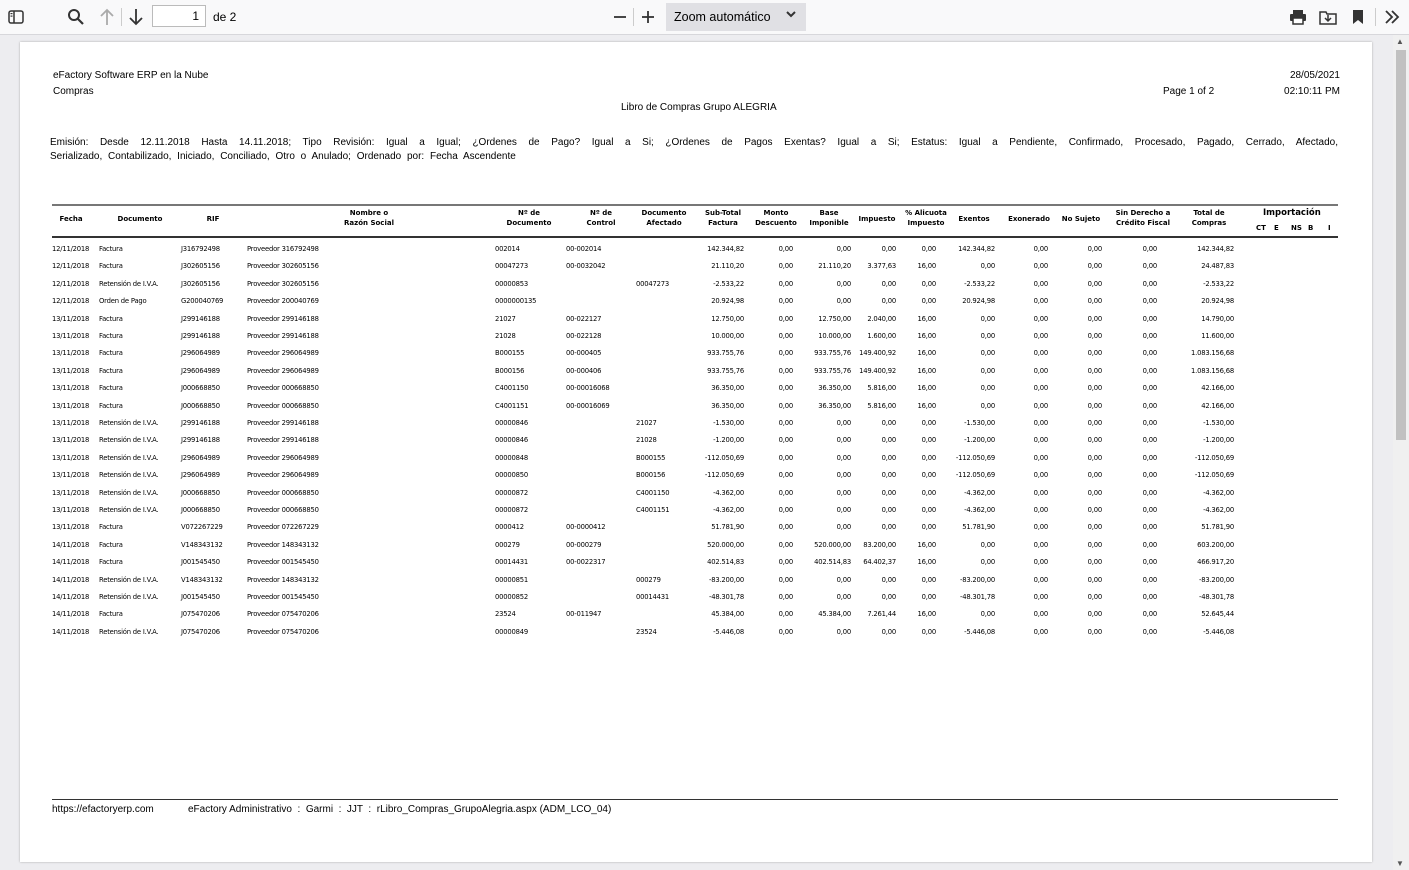 This screenshot has width=1409, height=870. Describe the element at coordinates (1401, 245) in the screenshot. I see `scrollbar-thumb` at that location.